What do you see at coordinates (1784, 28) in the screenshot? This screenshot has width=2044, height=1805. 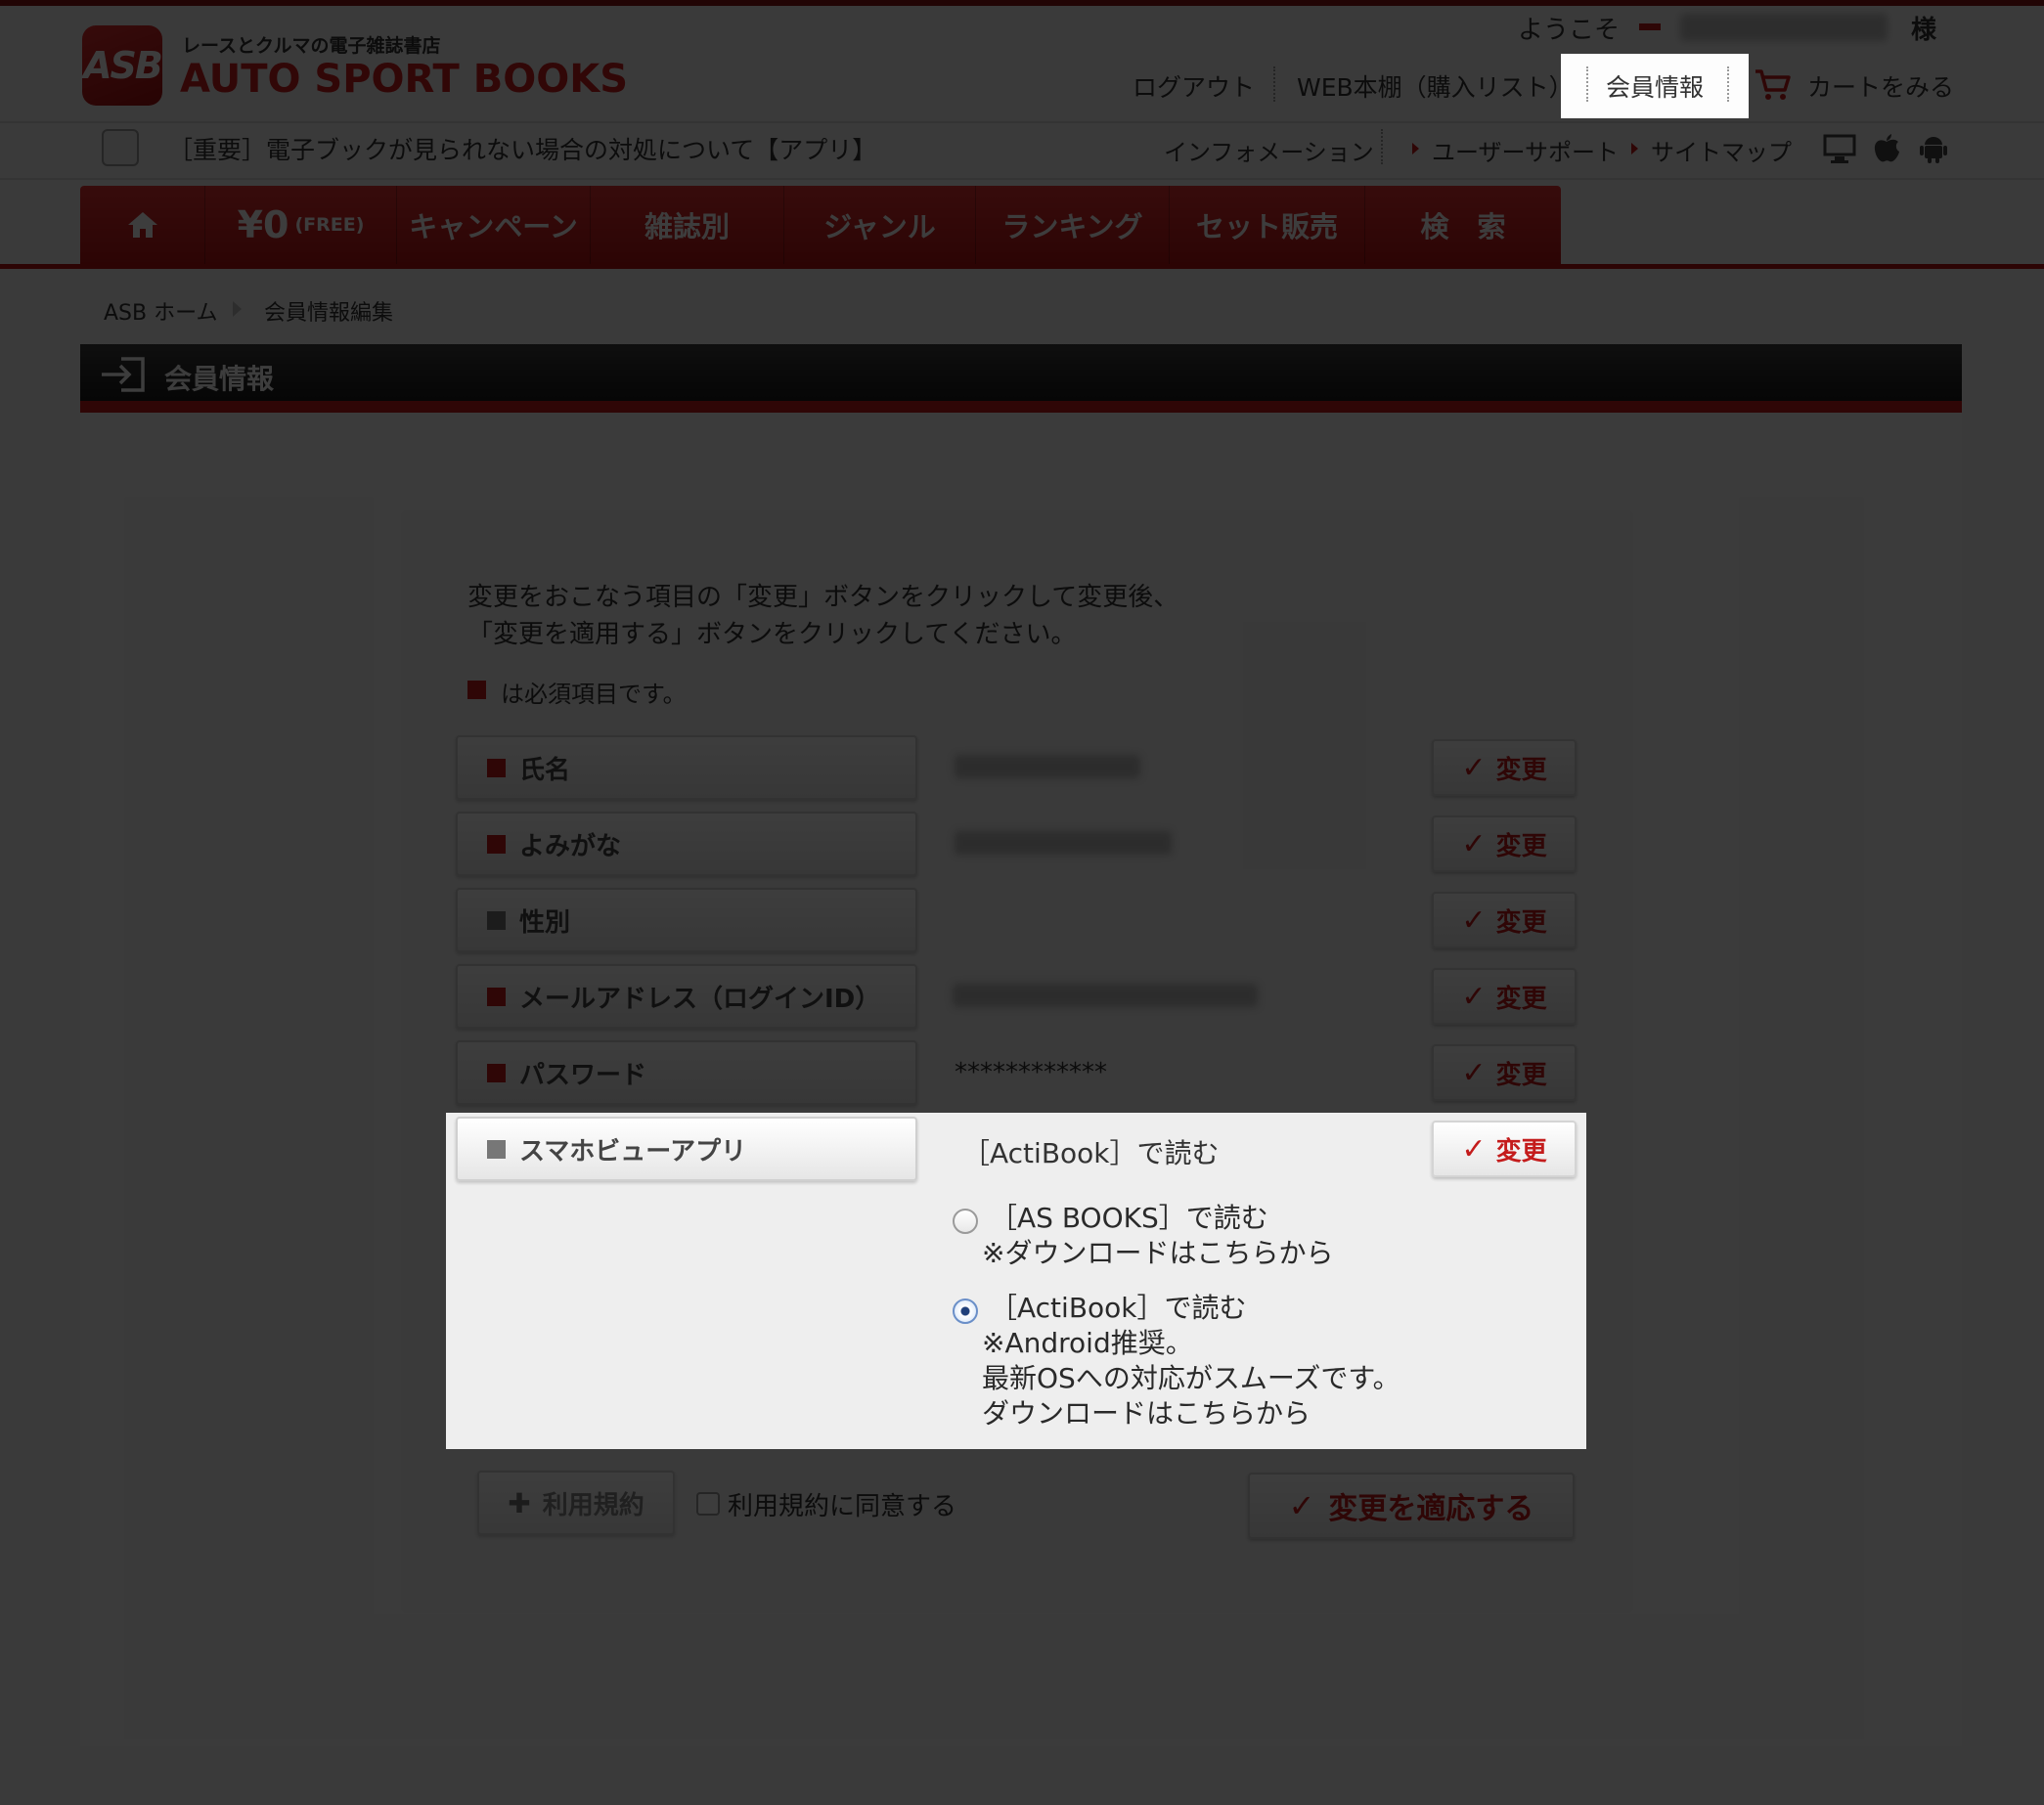 I see `username-redacted` at bounding box center [1784, 28].